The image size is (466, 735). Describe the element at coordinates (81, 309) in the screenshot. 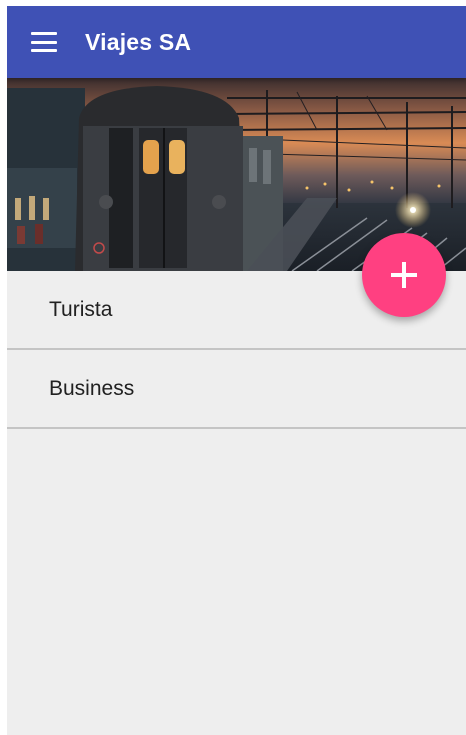

I see `list-item-label: Turista` at that location.